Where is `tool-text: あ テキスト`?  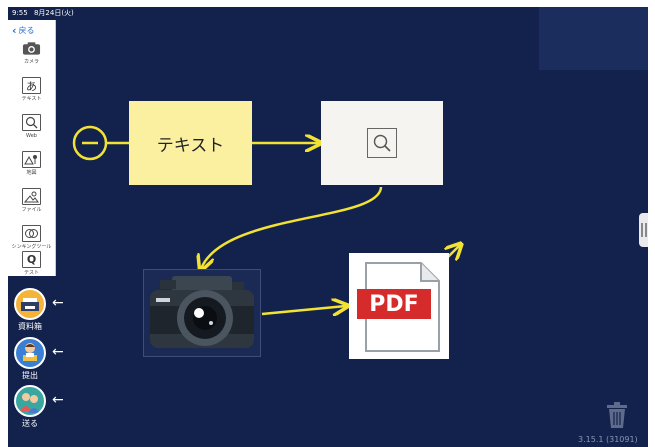 tool-text: あ テキスト is located at coordinates (31, 94).